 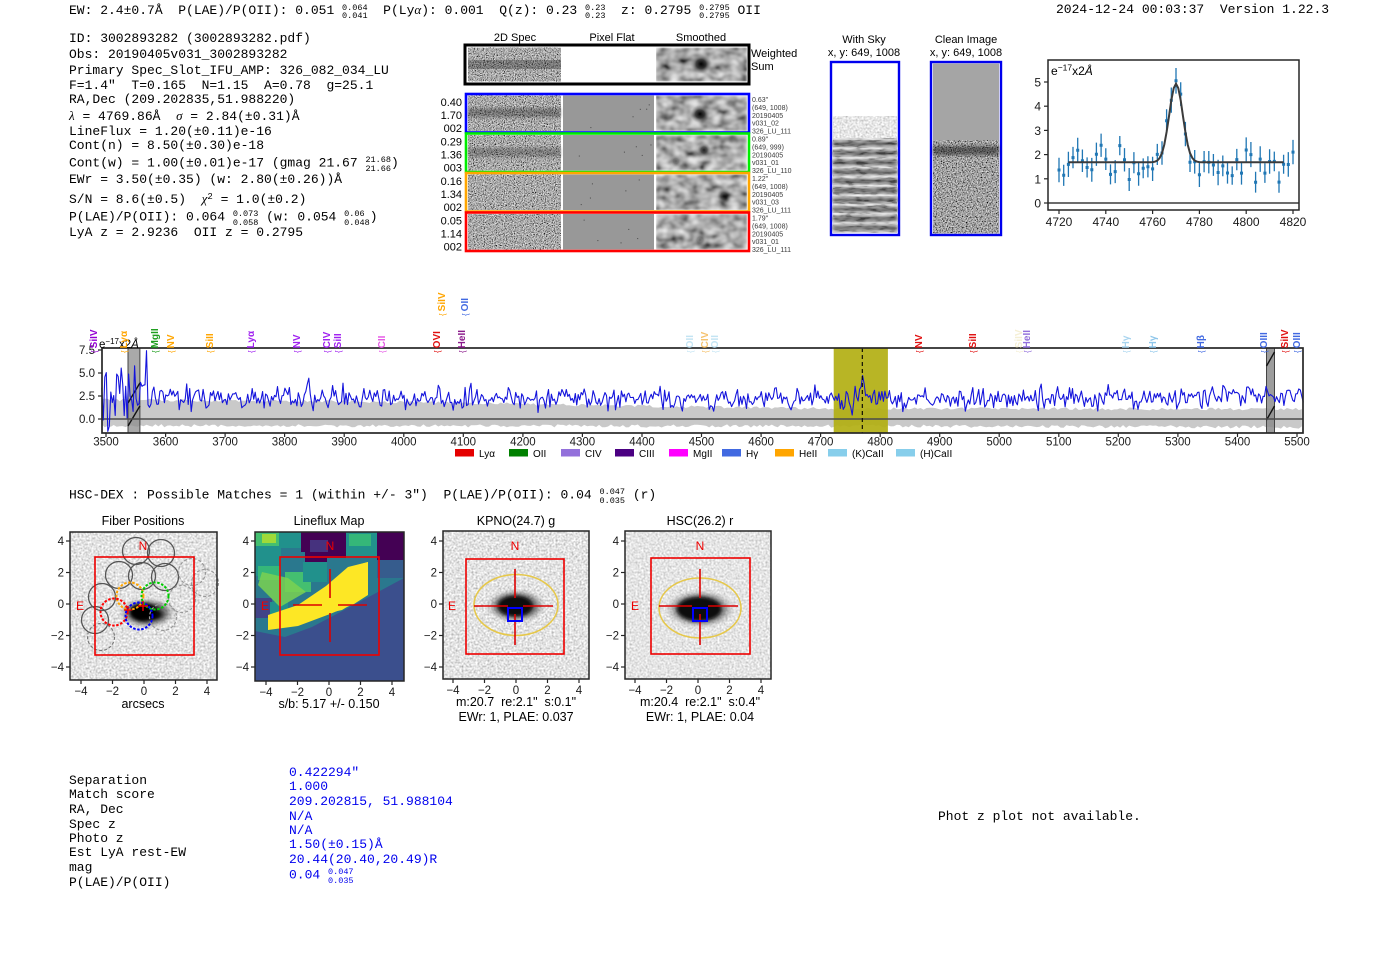 I want to click on svg-text: 1.70, so click(x=451, y=116).